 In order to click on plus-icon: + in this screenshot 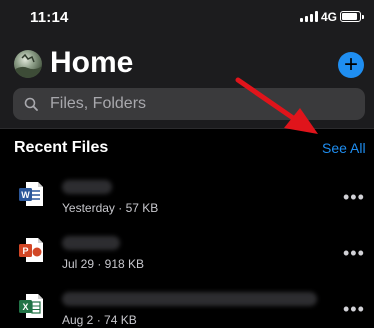, I will do `click(350, 64)`.